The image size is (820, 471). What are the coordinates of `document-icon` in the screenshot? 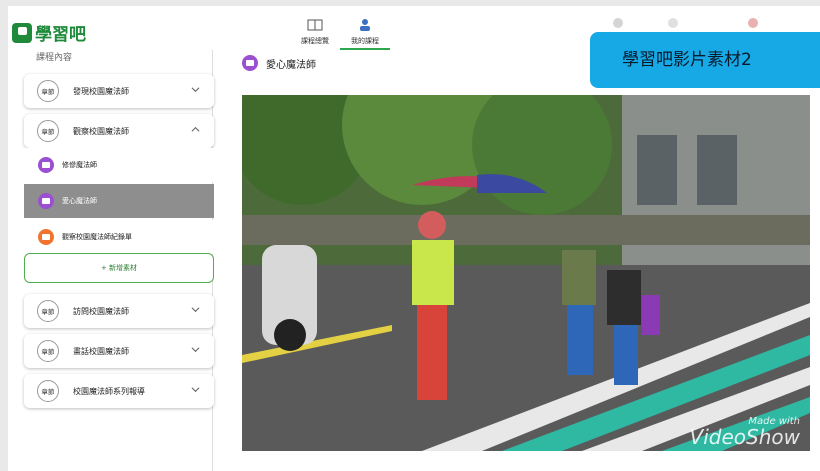 It's located at (46, 237).